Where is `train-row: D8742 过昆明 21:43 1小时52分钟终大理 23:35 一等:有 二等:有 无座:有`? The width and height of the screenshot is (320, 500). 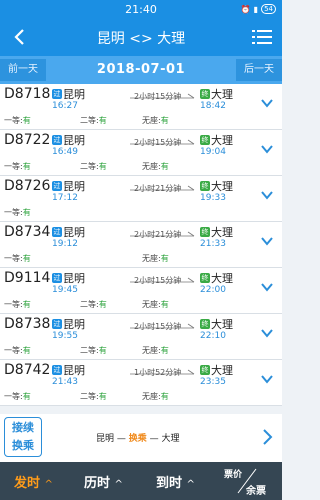 train-row: D8742 过昆明 21:43 1小时52分钟终大理 23:35 一等:有 二等:有 无座:有 is located at coordinates (141, 383).